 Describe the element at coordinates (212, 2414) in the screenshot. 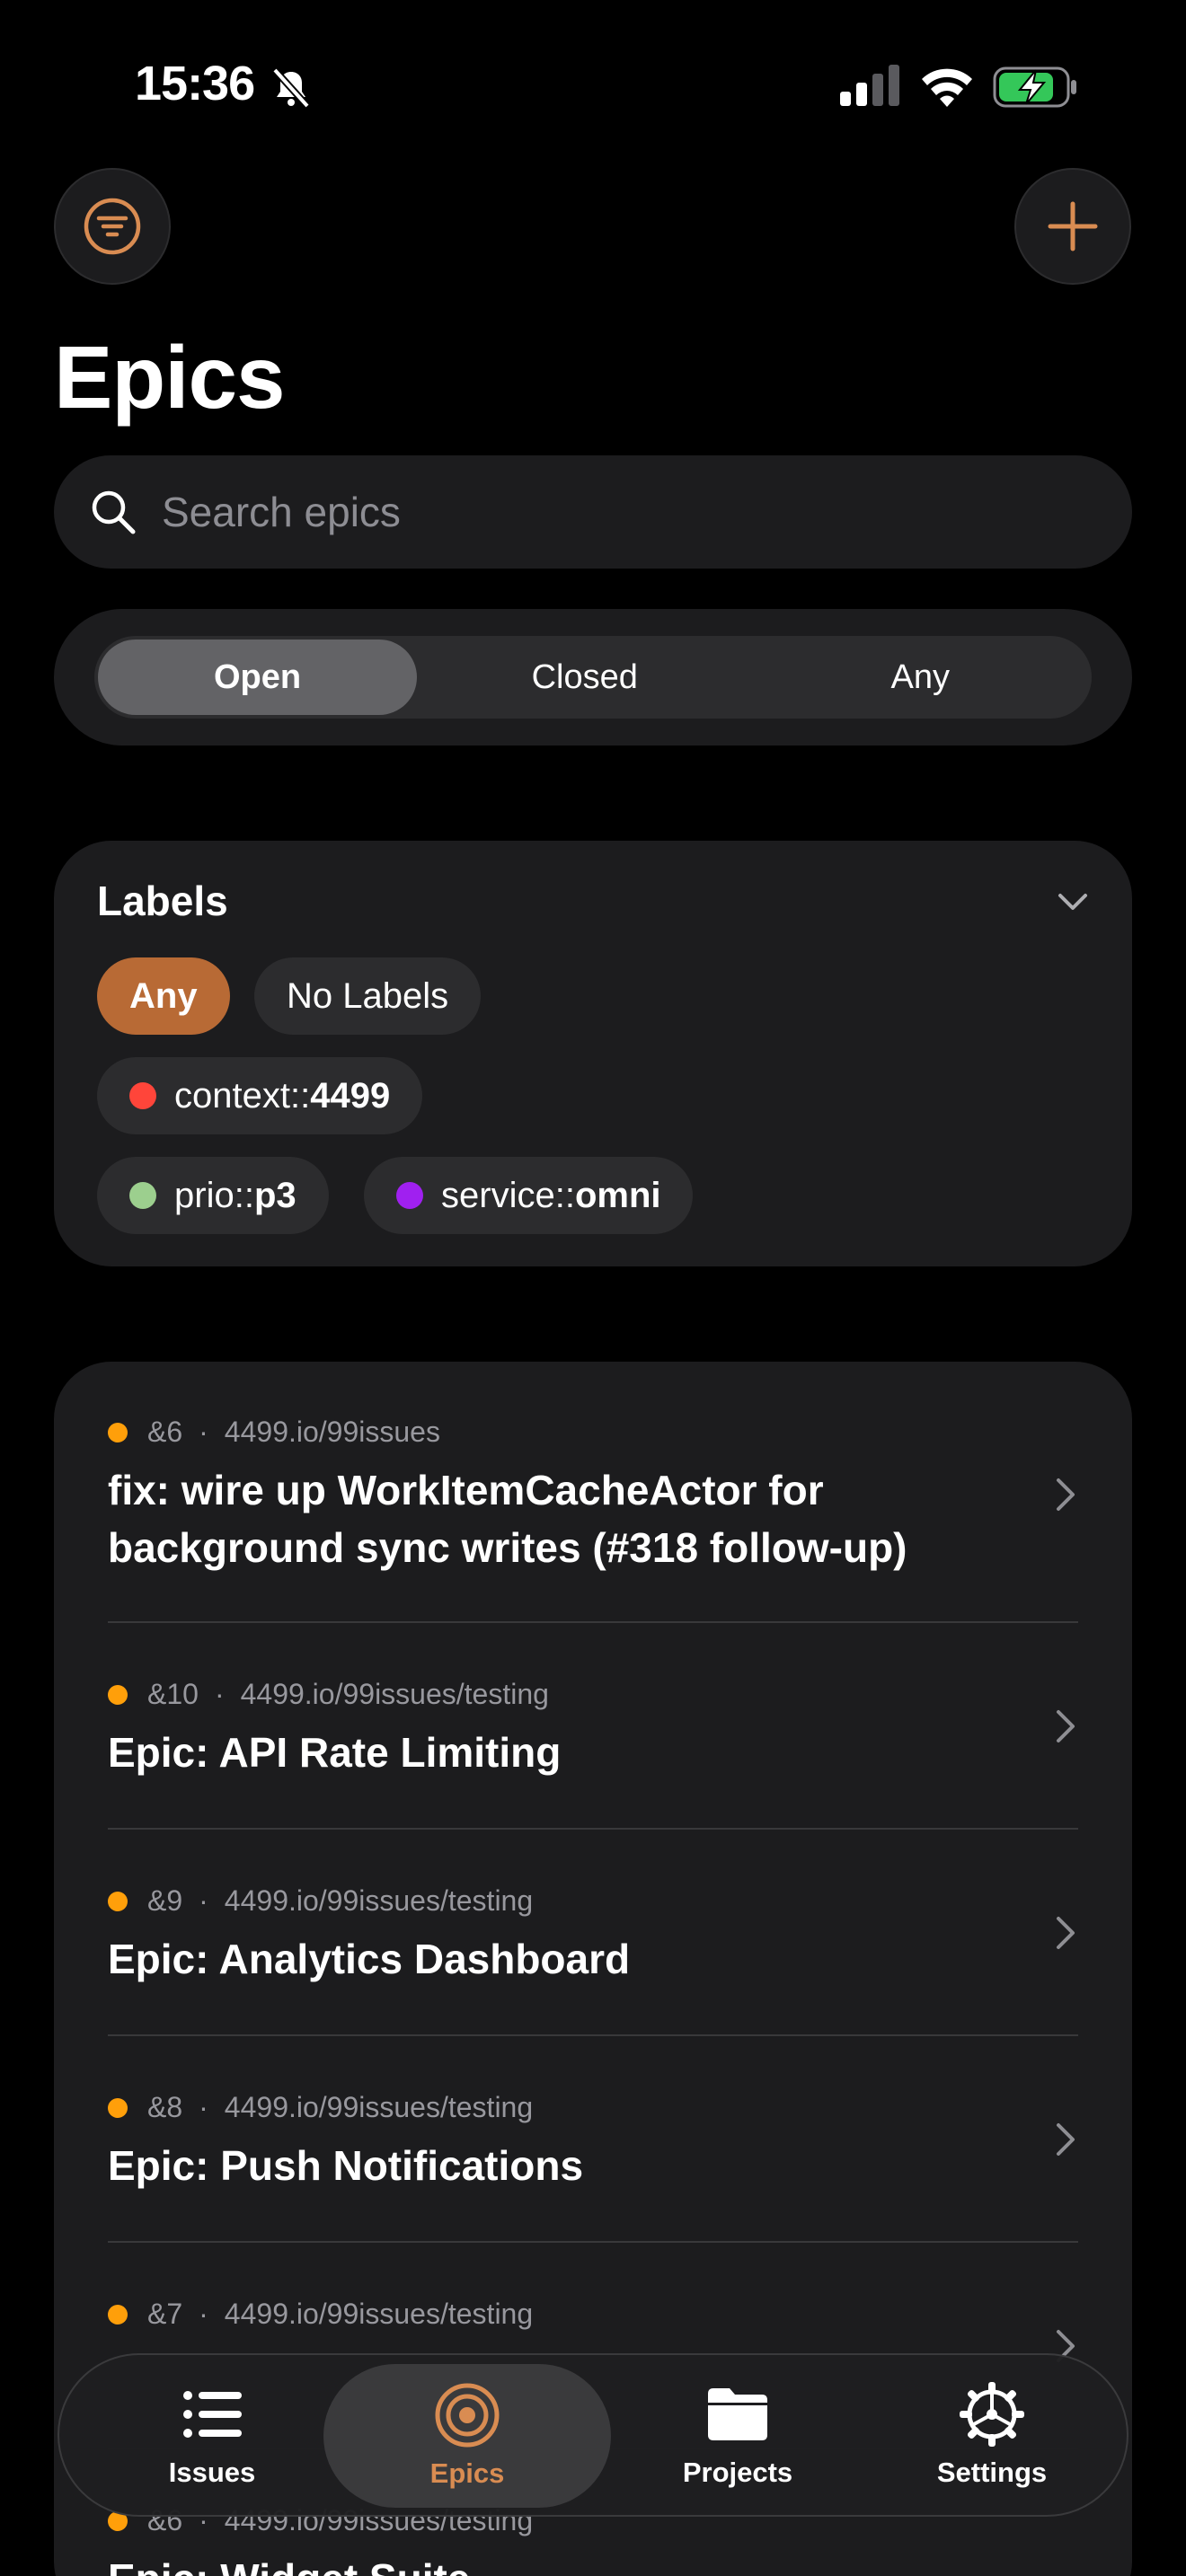

I see `list-icon` at that location.